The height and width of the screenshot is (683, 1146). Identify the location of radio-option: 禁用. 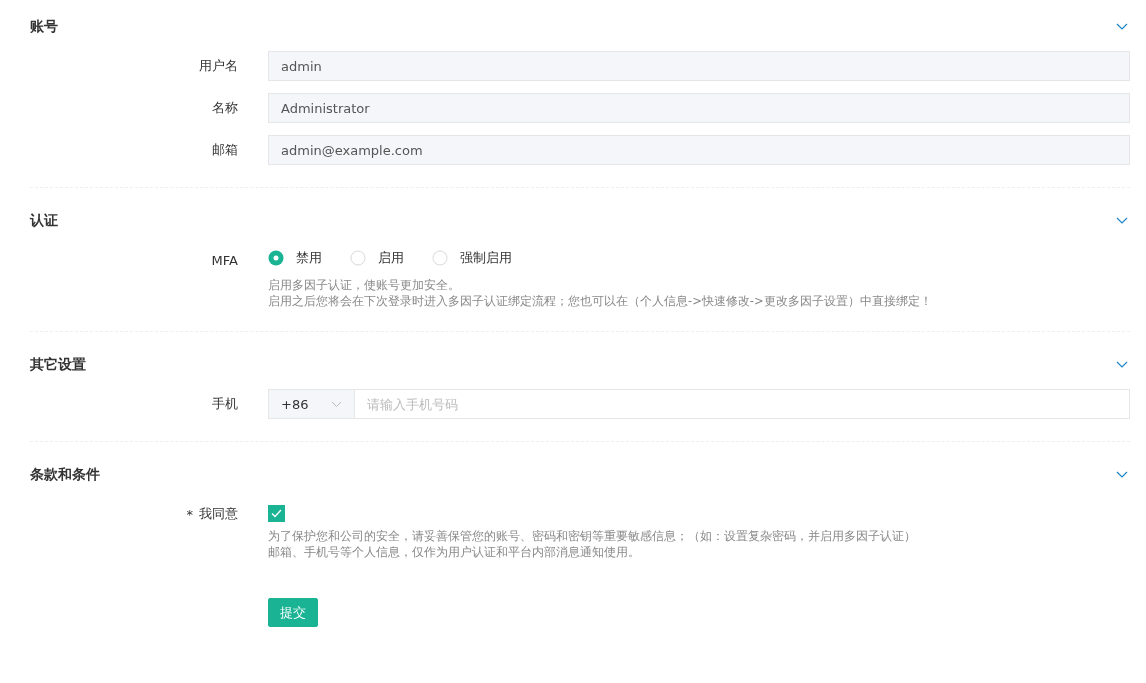
(295, 258).